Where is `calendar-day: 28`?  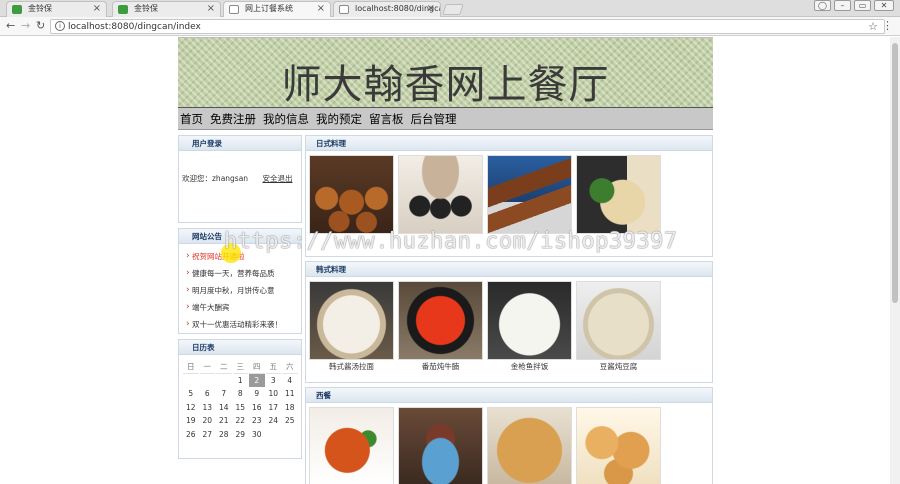 calendar-day: 28 is located at coordinates (224, 435).